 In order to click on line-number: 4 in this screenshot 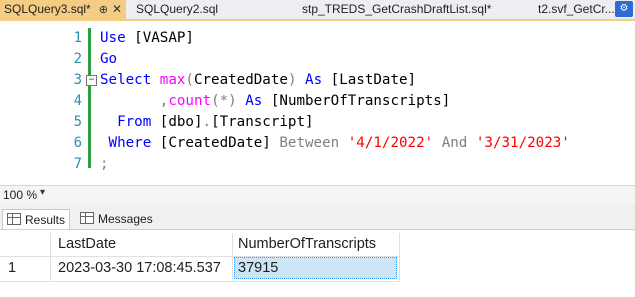, I will do `click(77, 101)`.